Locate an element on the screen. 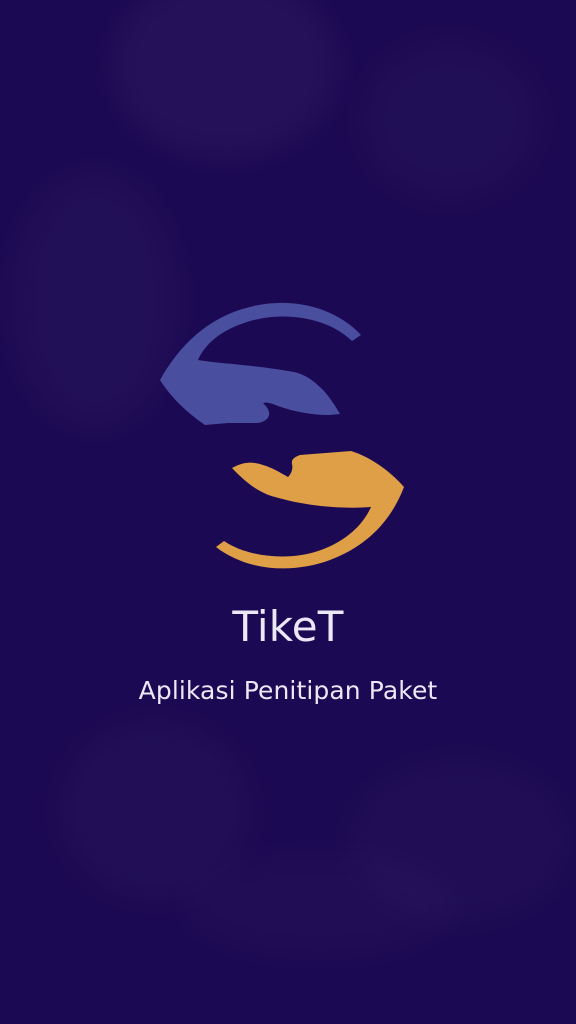 The image size is (576, 1024). app-subtitle: Aplikasi Penitipan Paket is located at coordinates (288, 690).